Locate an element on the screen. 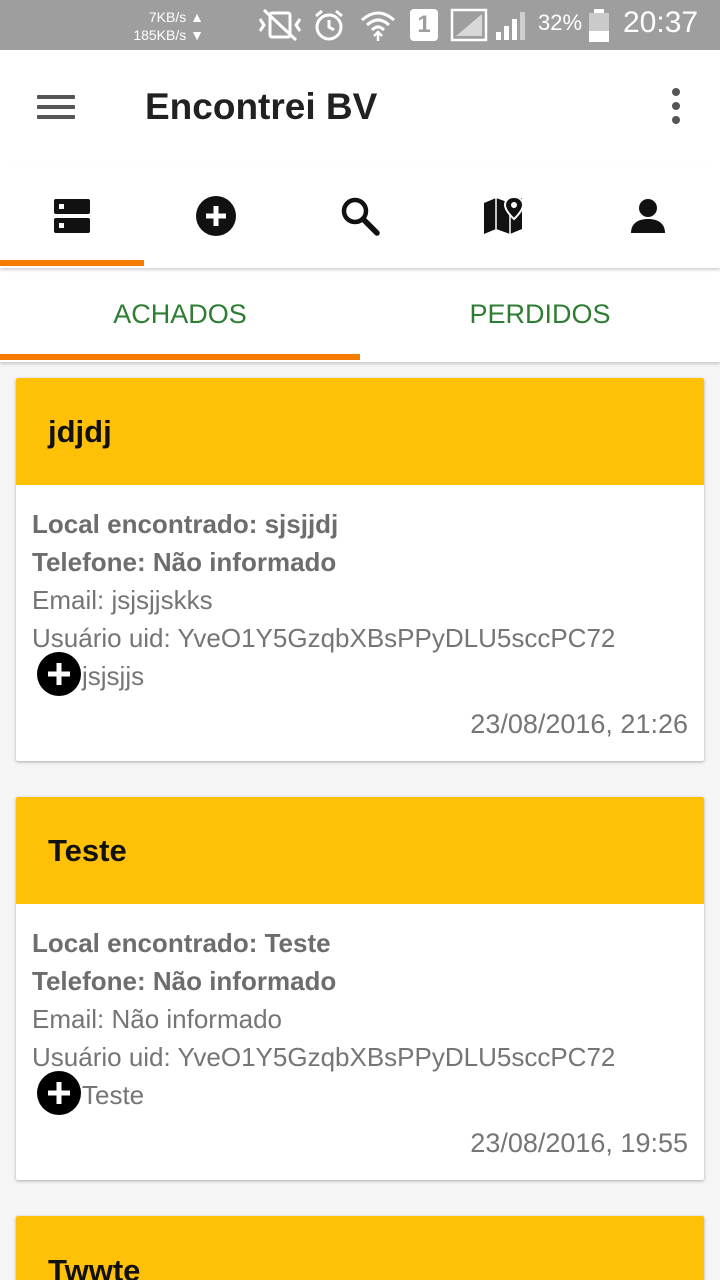  card-header: Teste is located at coordinates (360, 850).